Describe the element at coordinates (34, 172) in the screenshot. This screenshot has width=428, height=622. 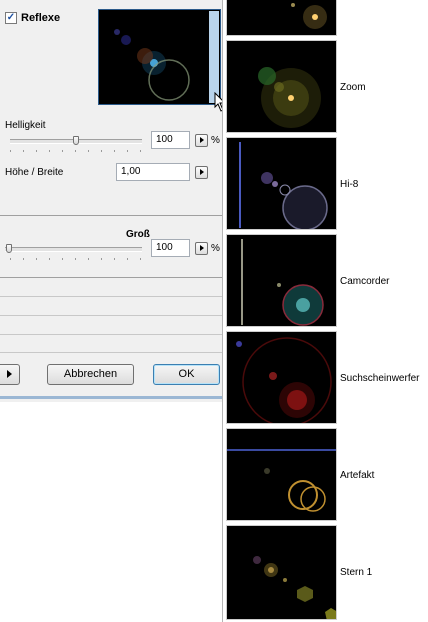
I see `hoehe-breite-label: Höhe / Breite` at that location.